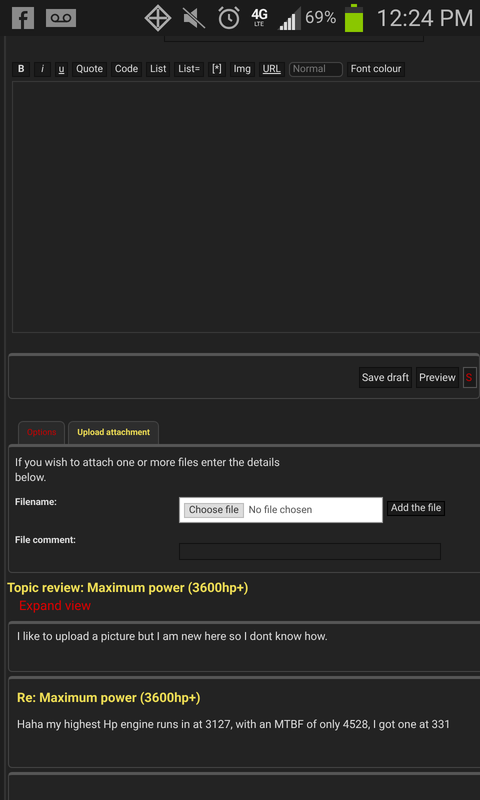  What do you see at coordinates (289, 18) in the screenshot?
I see `signal-icon` at bounding box center [289, 18].